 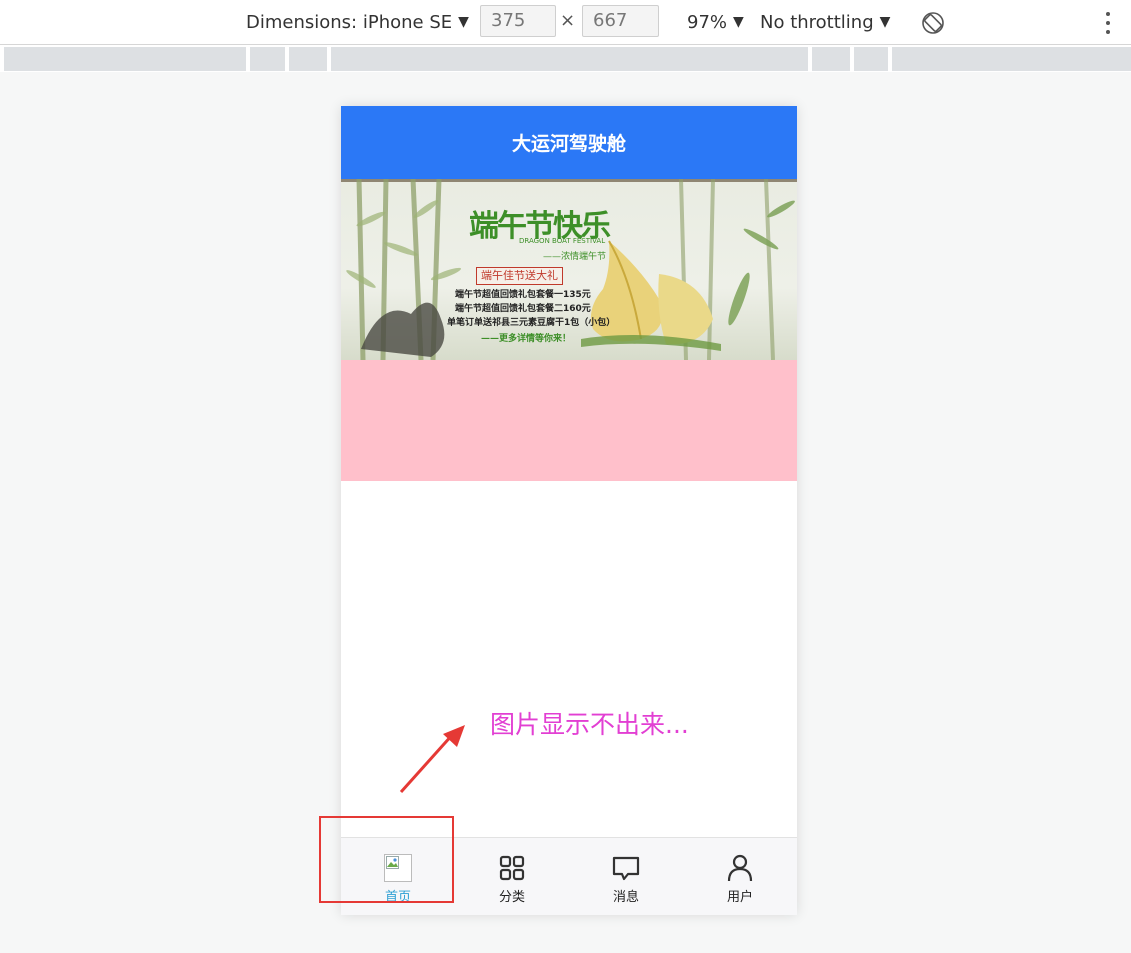 What do you see at coordinates (523, 309) in the screenshot?
I see `banner-line: 端午节超值回馈礼包套餐二160元` at bounding box center [523, 309].